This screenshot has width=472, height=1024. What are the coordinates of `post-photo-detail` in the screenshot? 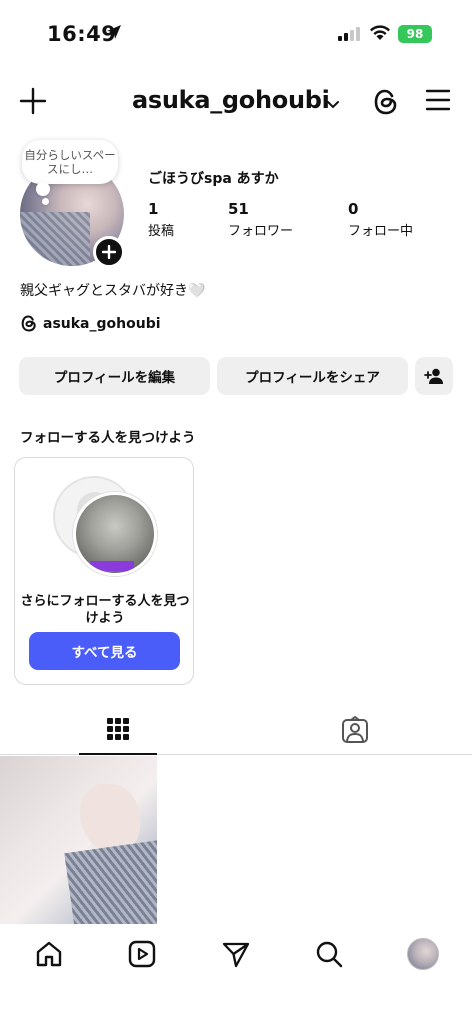 It's located at (110, 881).